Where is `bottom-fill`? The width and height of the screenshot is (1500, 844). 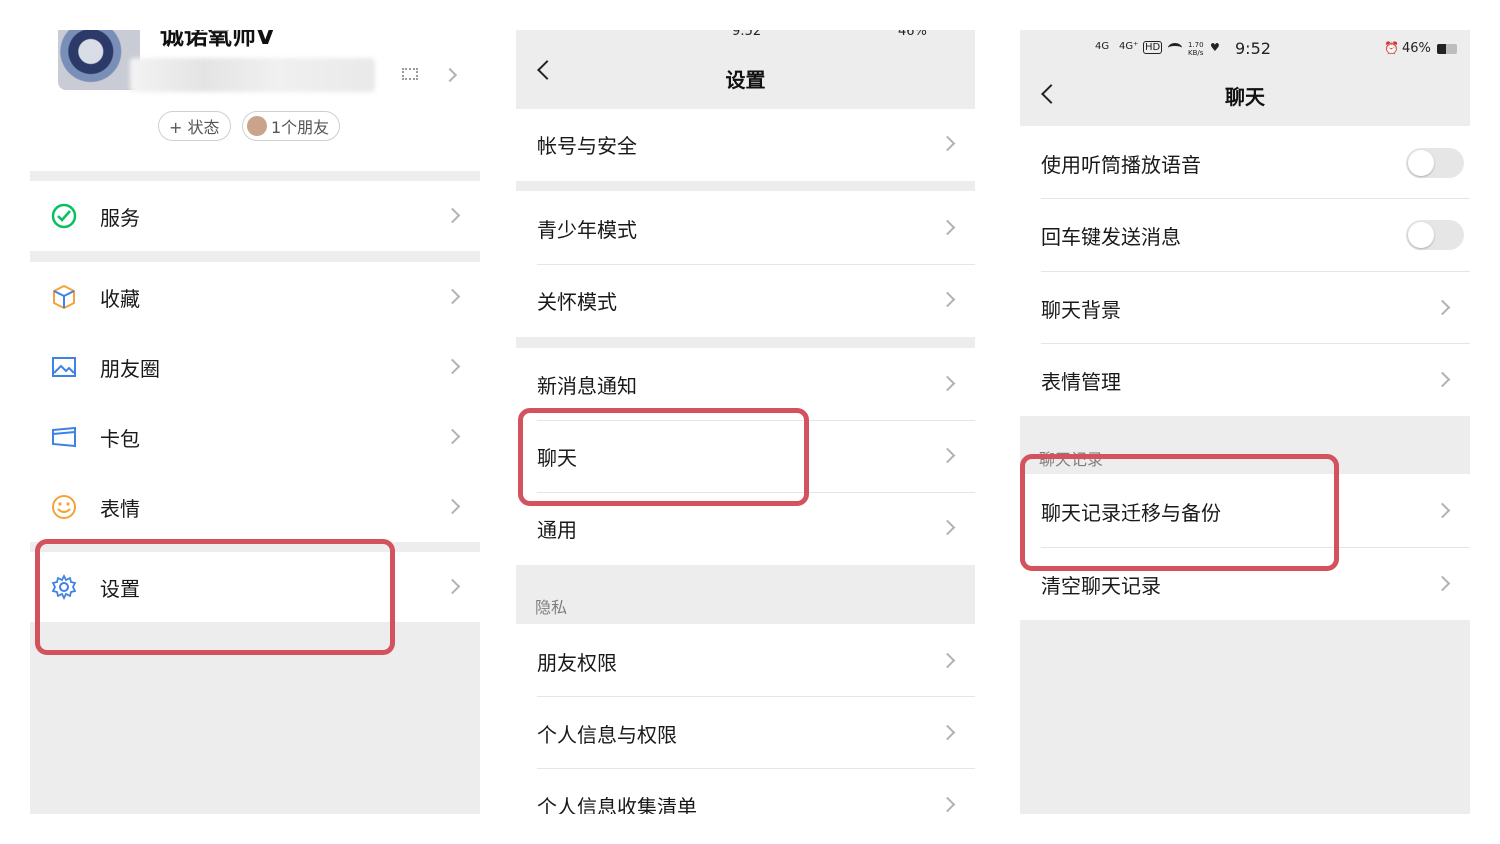 bottom-fill is located at coordinates (1245, 717).